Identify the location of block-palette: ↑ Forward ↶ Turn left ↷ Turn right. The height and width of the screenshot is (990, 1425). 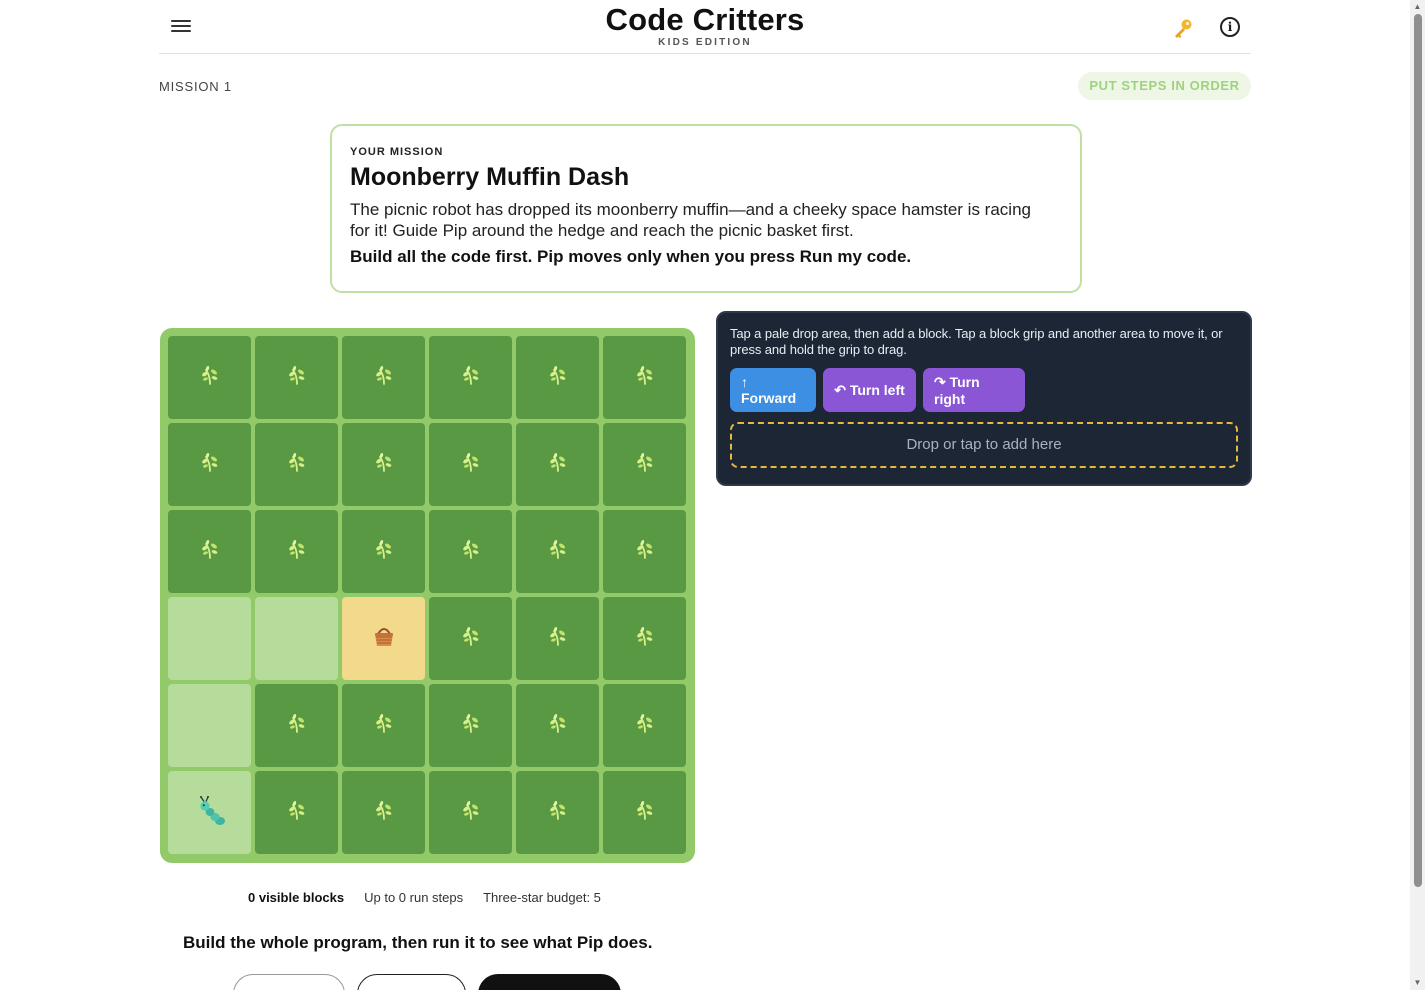
(984, 390).